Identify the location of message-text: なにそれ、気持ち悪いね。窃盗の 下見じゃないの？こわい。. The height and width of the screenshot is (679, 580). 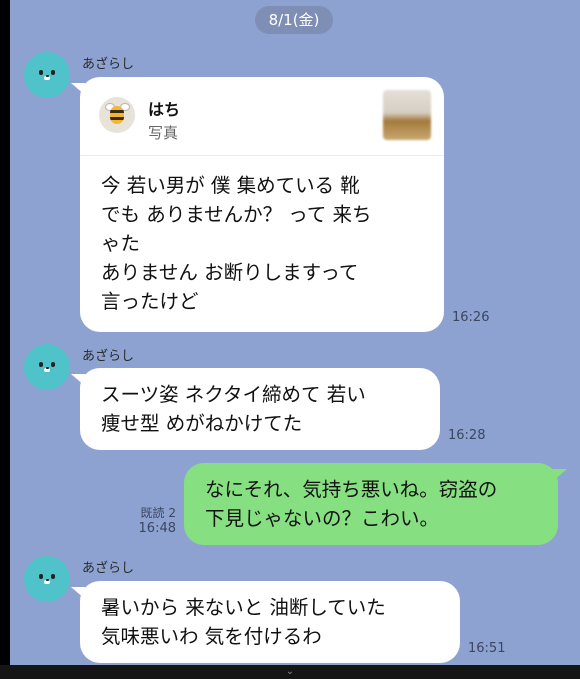
(351, 504).